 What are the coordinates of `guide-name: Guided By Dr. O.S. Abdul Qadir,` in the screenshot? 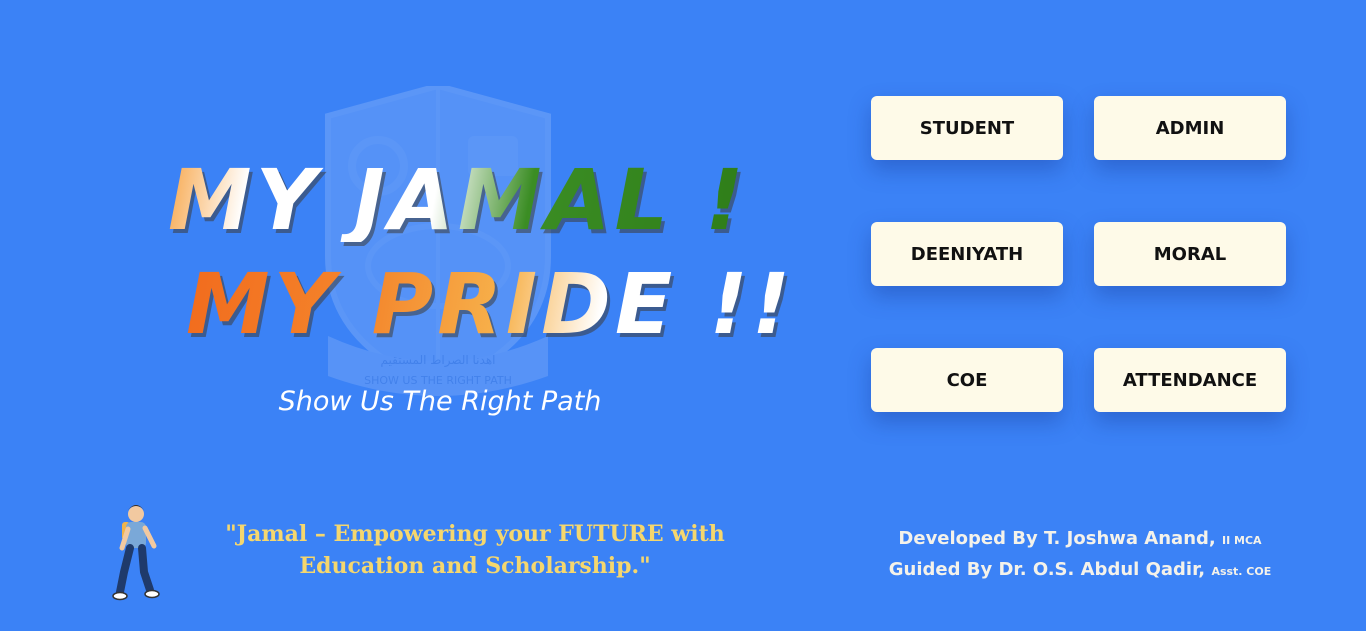 It's located at (1047, 569).